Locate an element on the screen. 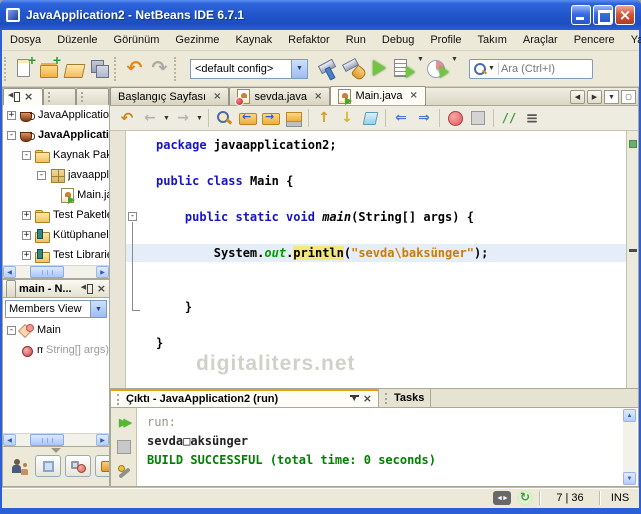 This screenshot has height=514, width=641. menu-g-r-n-m: Görünüm is located at coordinates (137, 40).